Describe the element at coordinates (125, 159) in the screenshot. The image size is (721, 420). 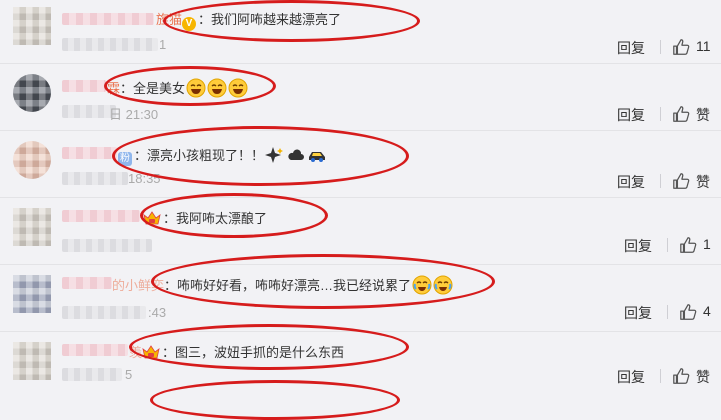
I see `fan-badge-icon: 粉` at that location.